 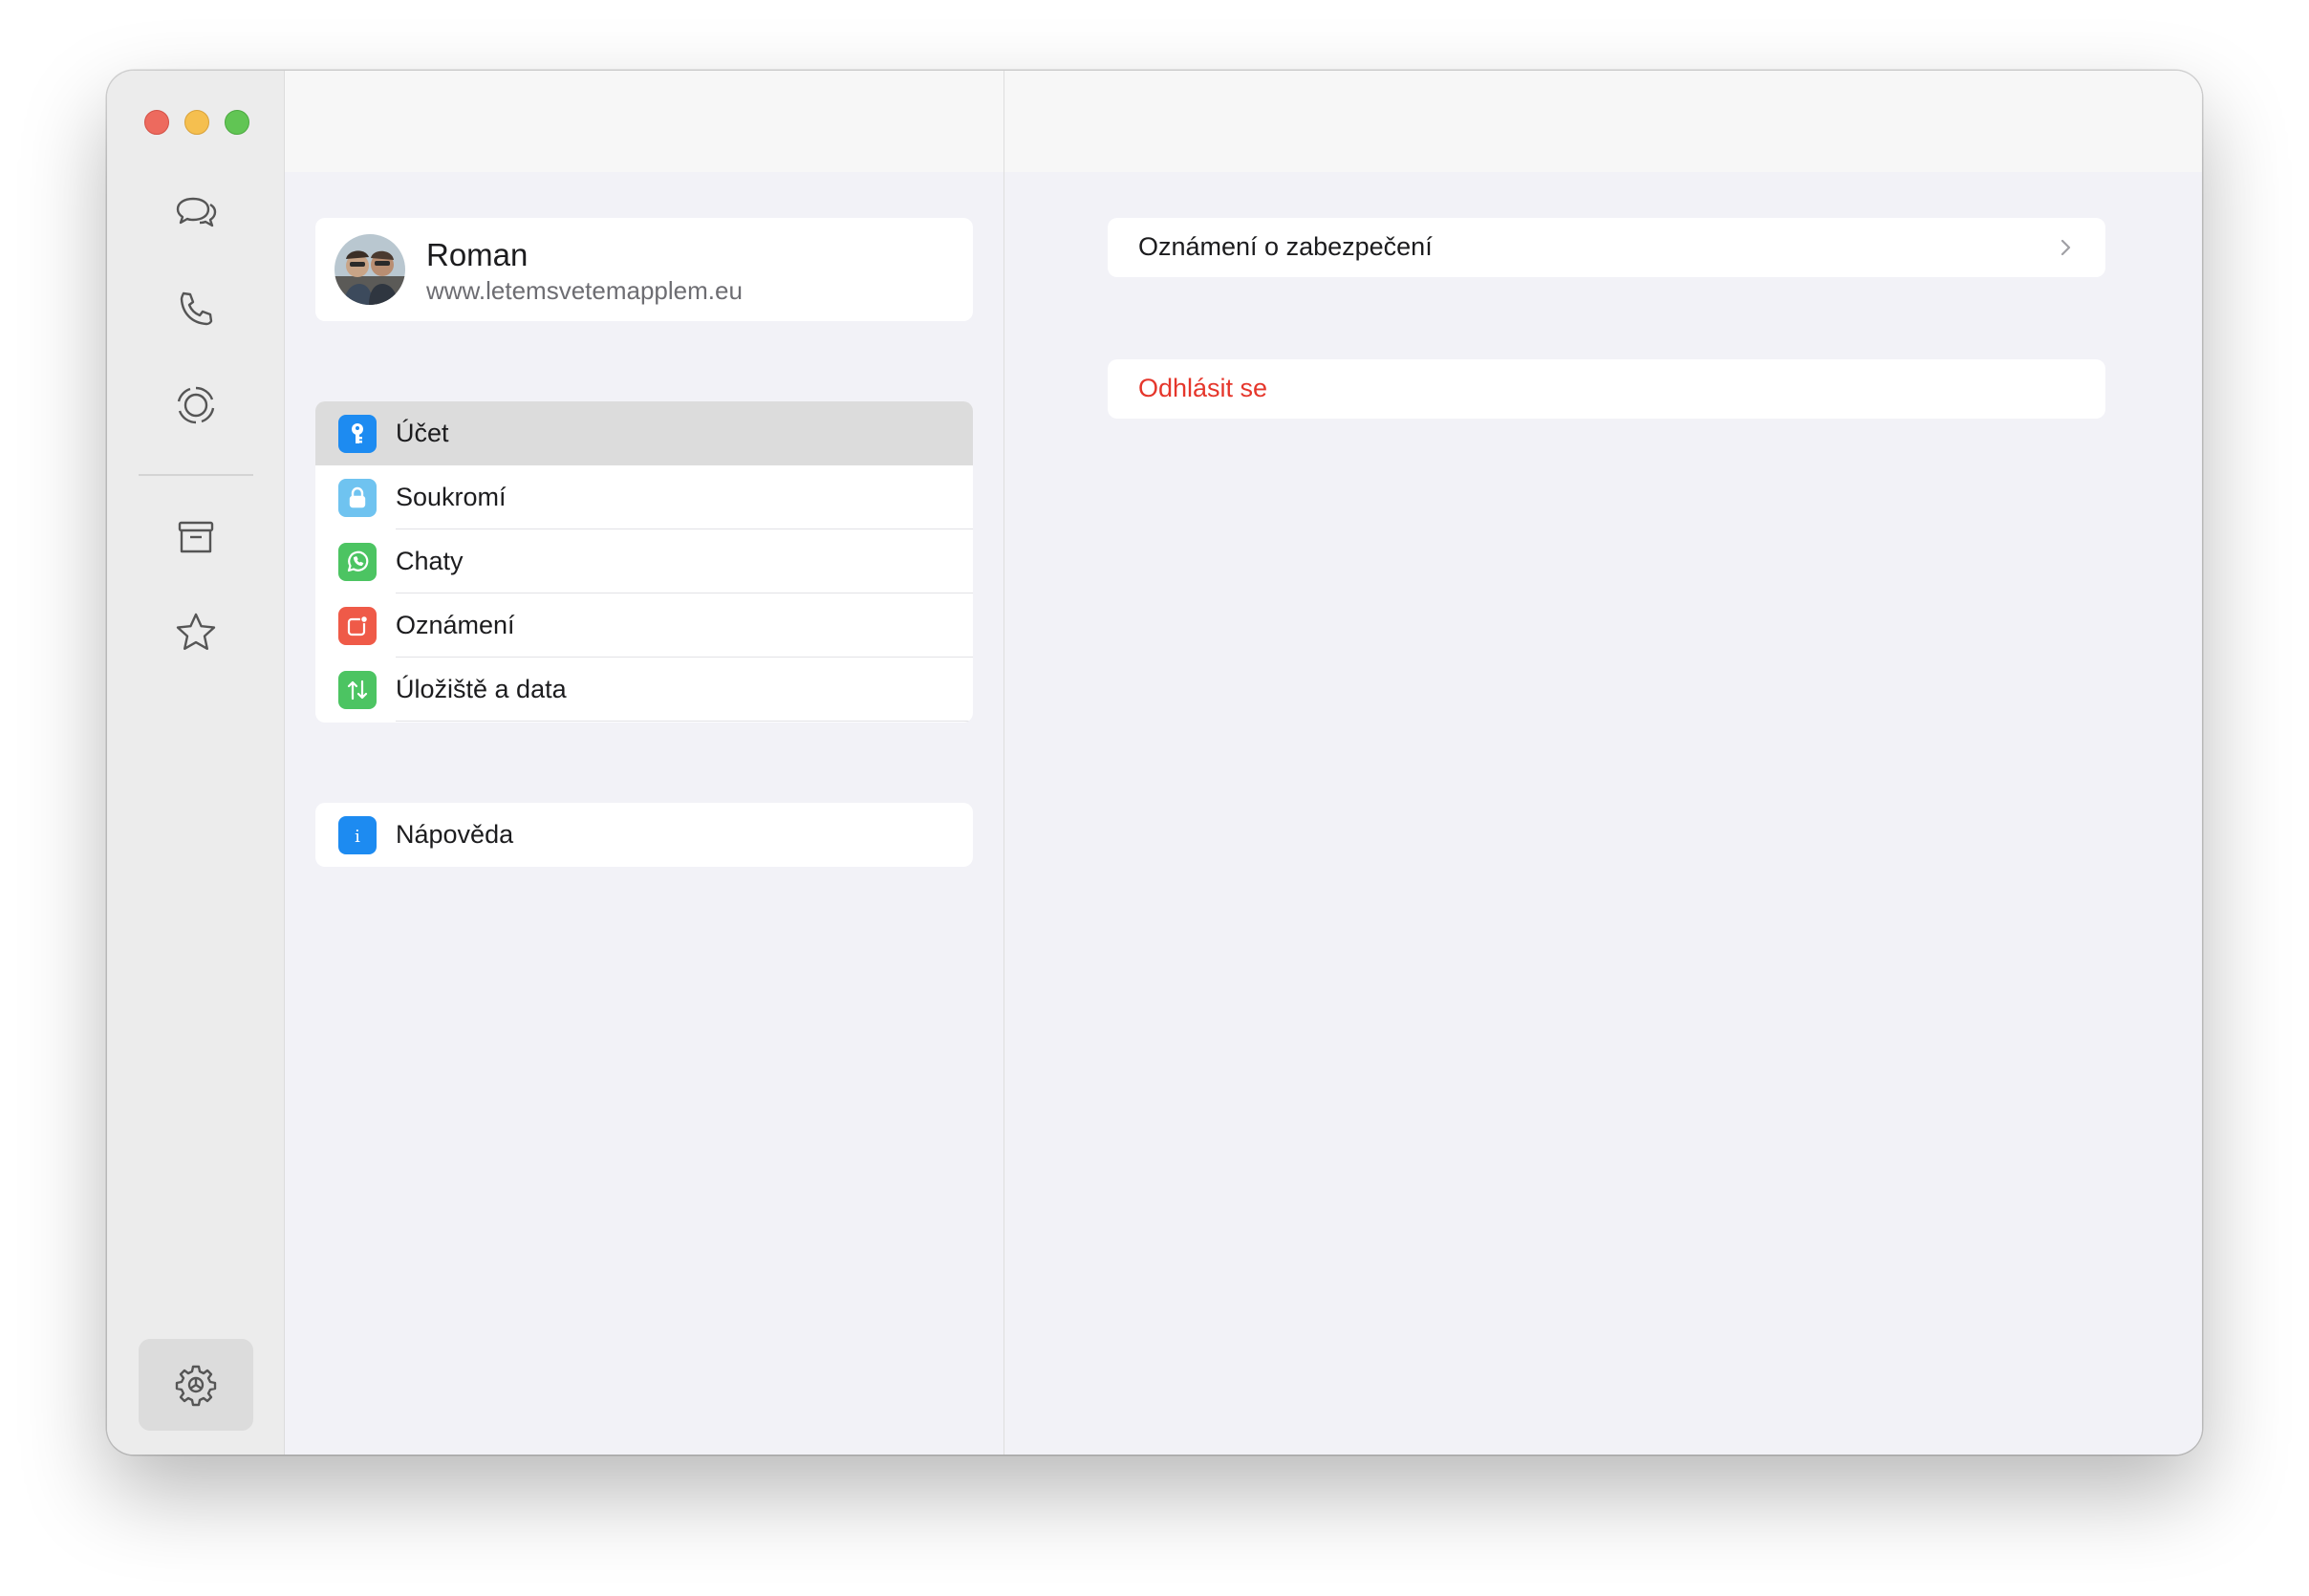 I want to click on settings-item-label: Oznámení, so click(x=456, y=625).